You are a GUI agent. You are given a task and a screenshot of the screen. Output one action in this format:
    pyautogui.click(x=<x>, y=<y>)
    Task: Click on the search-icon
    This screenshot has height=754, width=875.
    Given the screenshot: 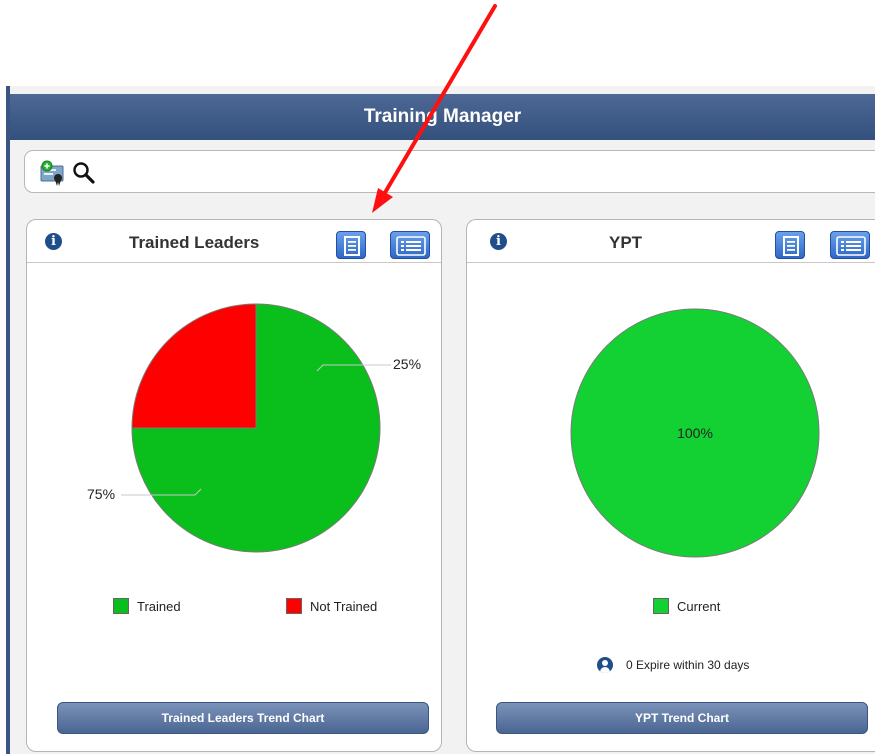 What is the action you would take?
    pyautogui.click(x=84, y=173)
    